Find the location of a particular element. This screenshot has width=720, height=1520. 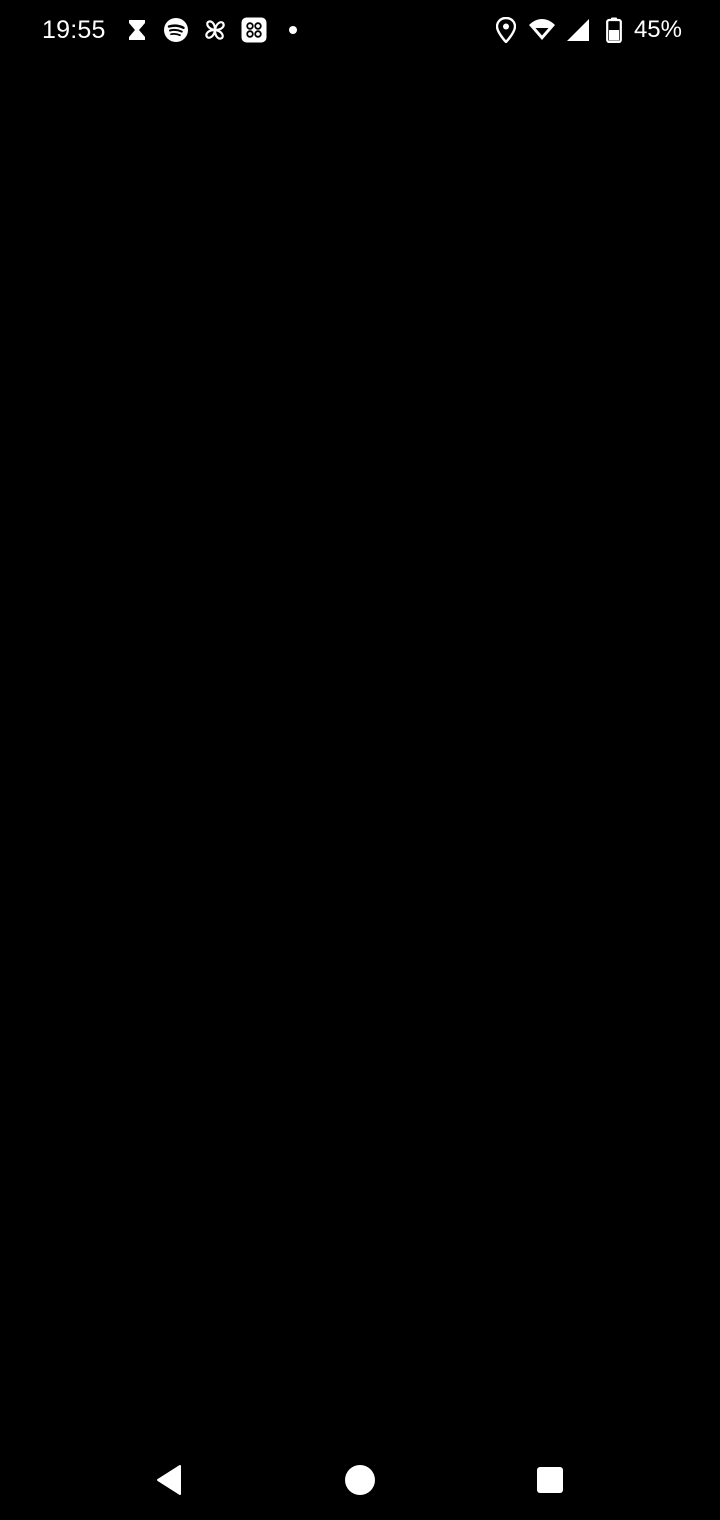

back-triangle-icon is located at coordinates (169, 1480).